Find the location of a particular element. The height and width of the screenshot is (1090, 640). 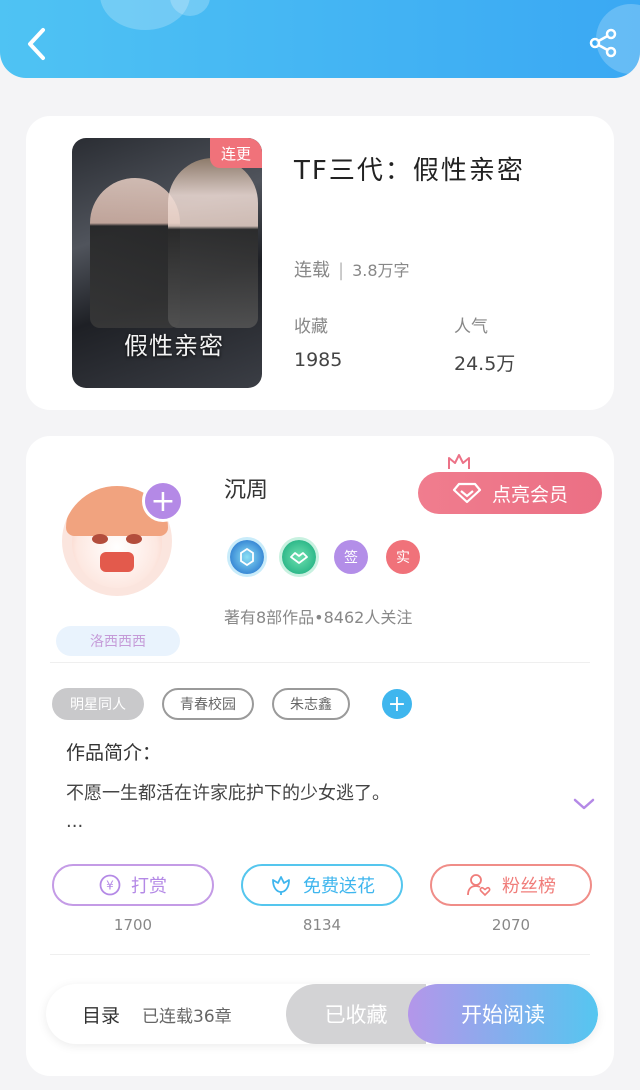

start-reading-button: 开始阅读 is located at coordinates (503, 1014).